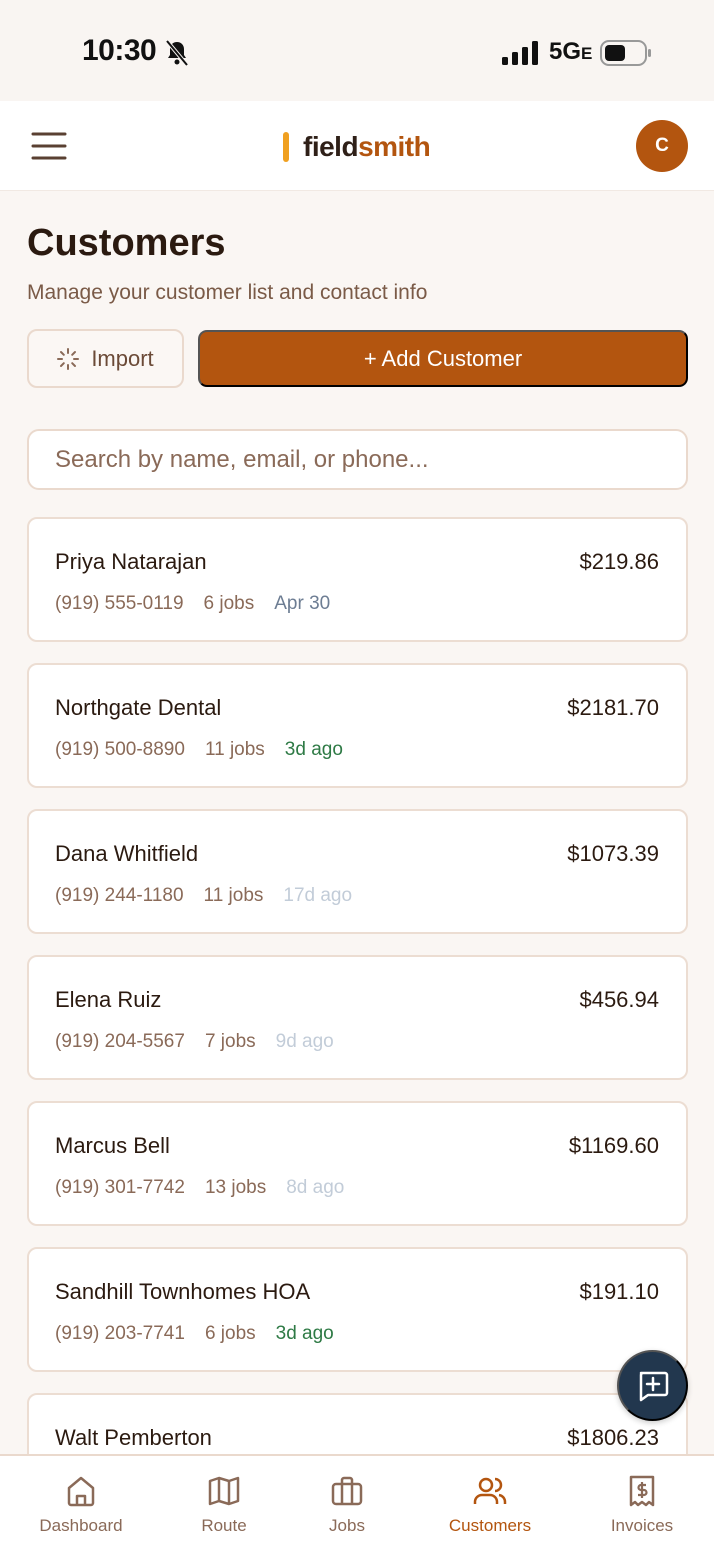 Image resolution: width=714 pixels, height=1551 pixels. What do you see at coordinates (490, 1490) in the screenshot?
I see `users-icon` at bounding box center [490, 1490].